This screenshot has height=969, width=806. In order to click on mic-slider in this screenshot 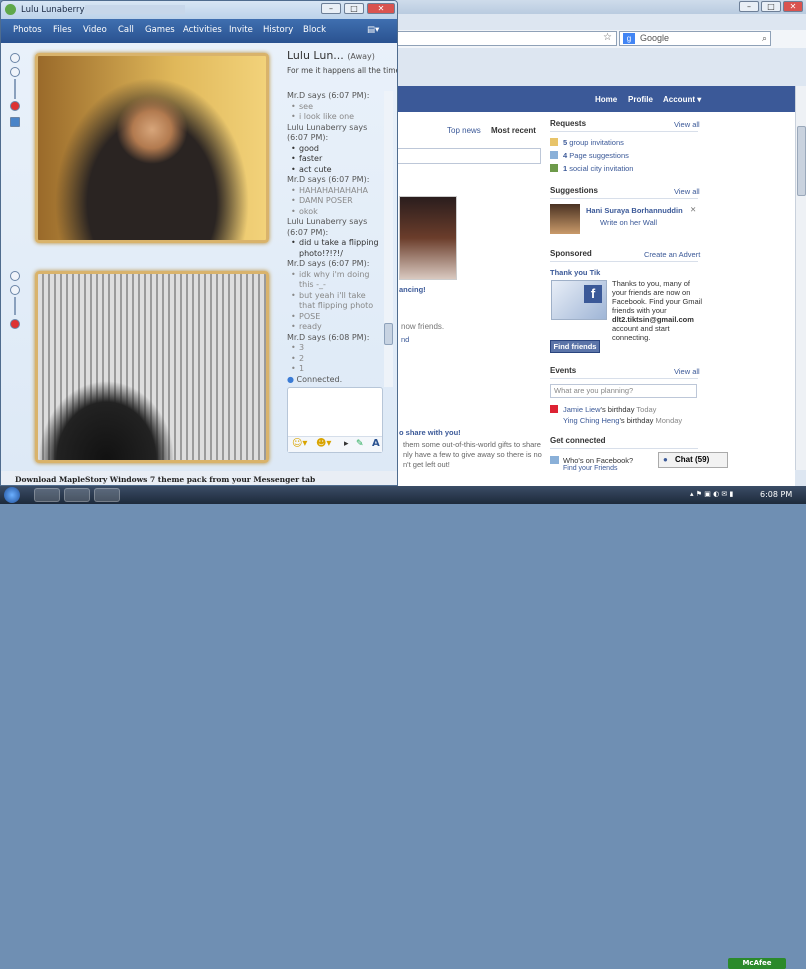, I will do `click(15, 306)`.